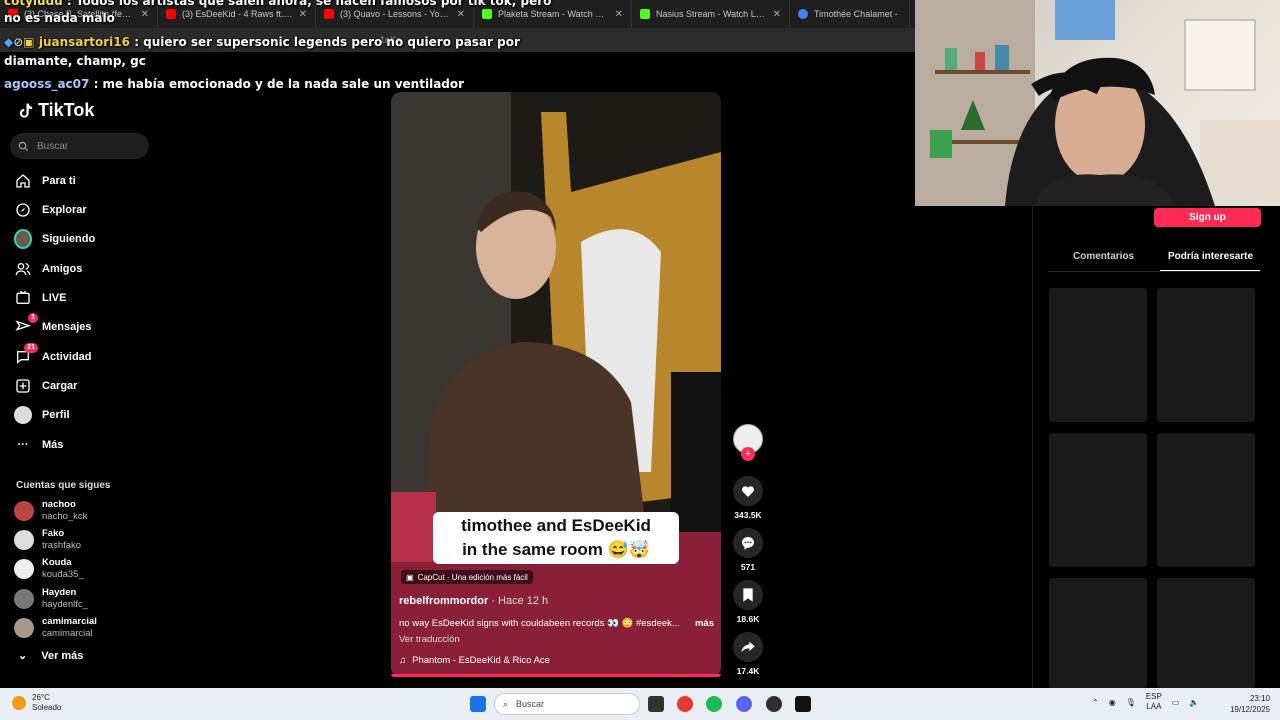  I want to click on google-icon, so click(803, 14).